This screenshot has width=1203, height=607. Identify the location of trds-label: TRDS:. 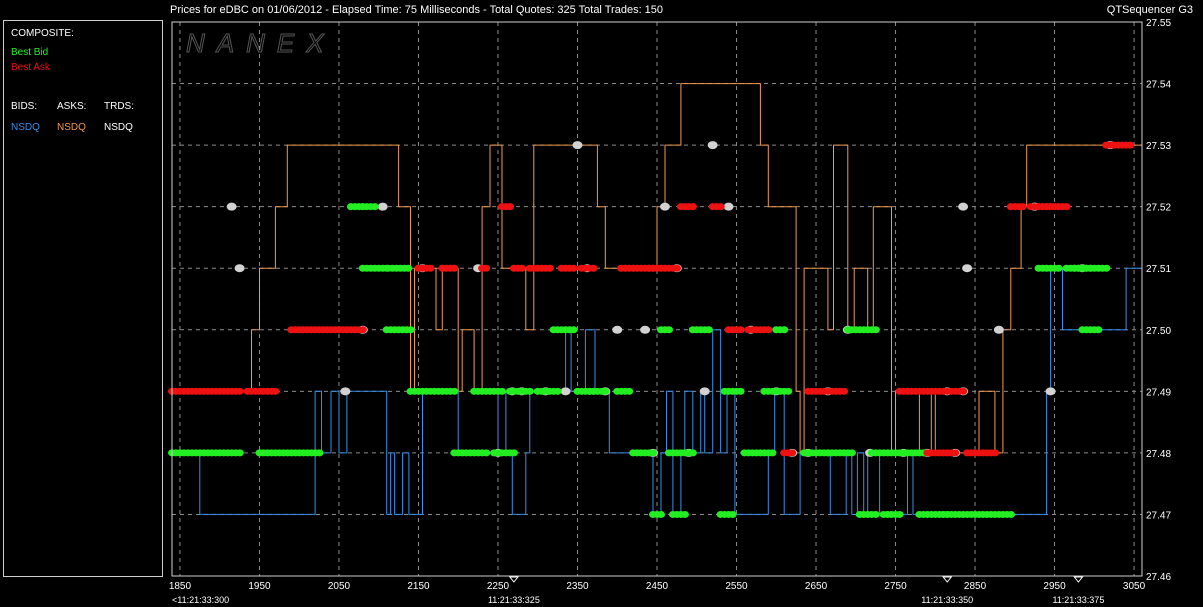
(119, 106).